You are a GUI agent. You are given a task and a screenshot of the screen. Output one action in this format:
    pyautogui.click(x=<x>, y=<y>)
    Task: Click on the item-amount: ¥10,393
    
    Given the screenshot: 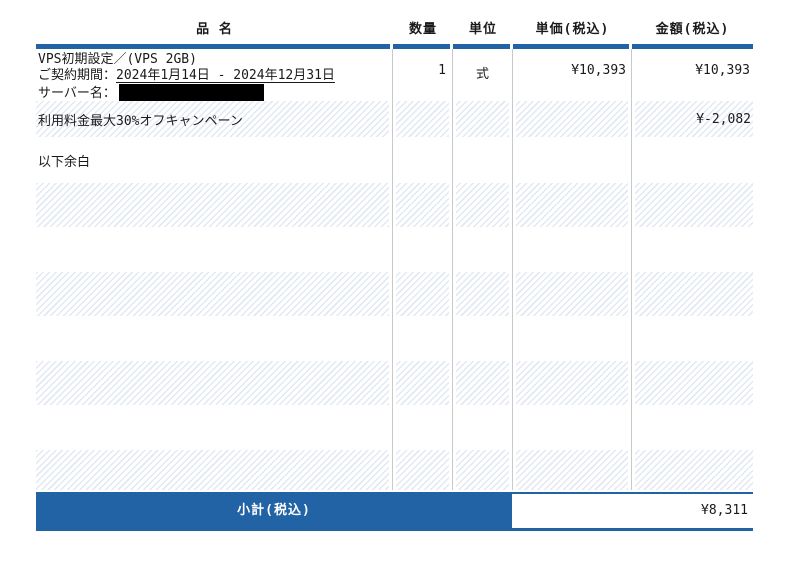 What is the action you would take?
    pyautogui.click(x=722, y=70)
    